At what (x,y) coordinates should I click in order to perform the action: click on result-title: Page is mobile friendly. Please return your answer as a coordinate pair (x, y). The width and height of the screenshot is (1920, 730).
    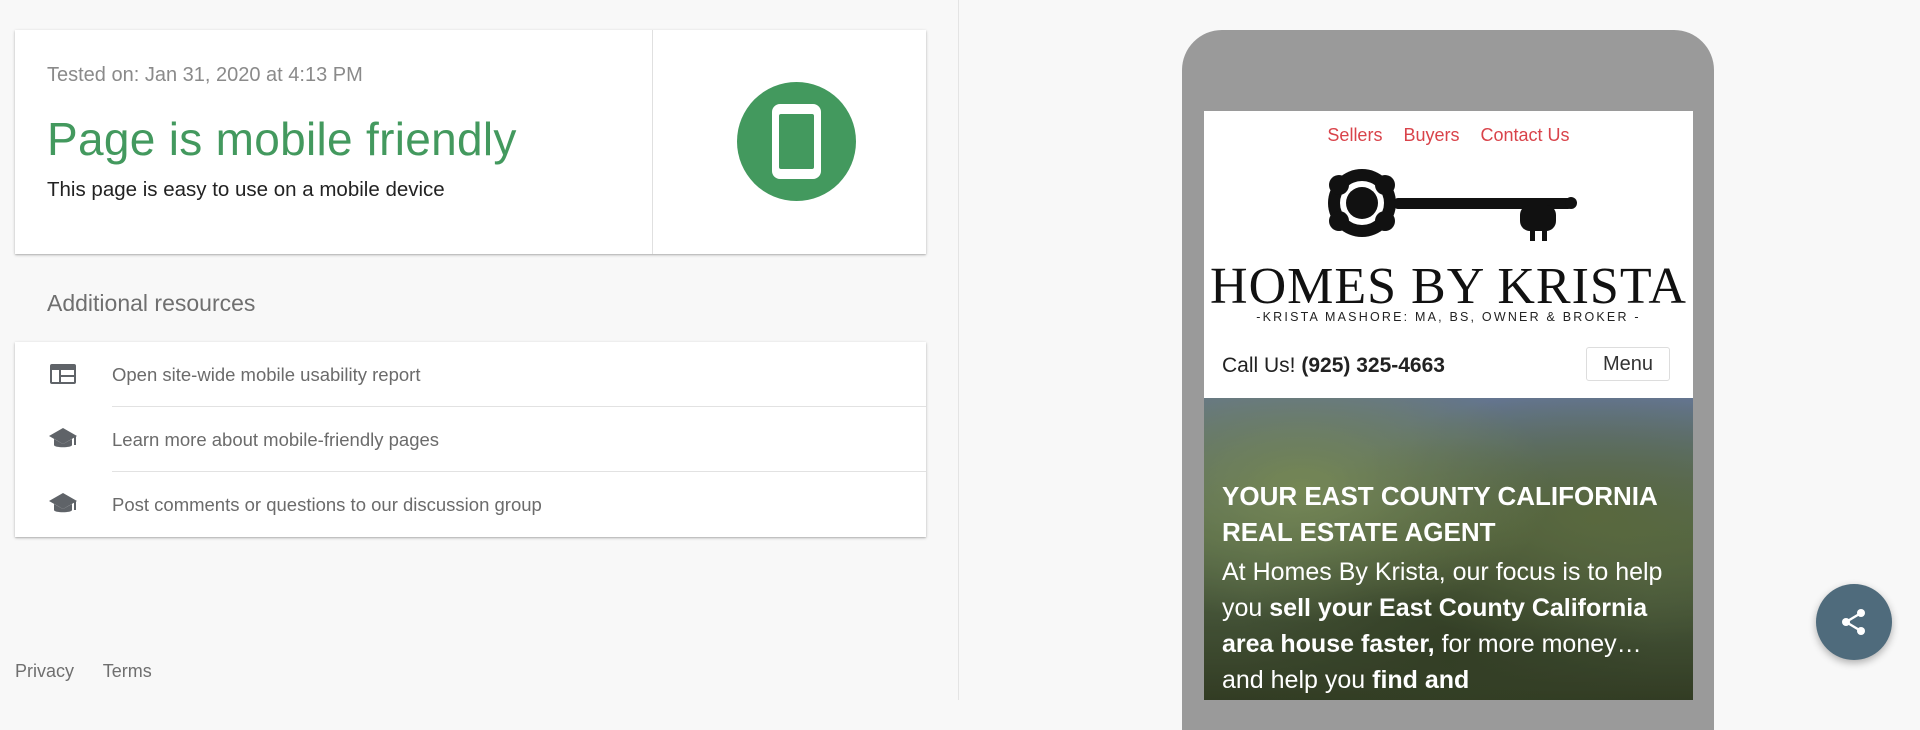
    Looking at the image, I should click on (282, 139).